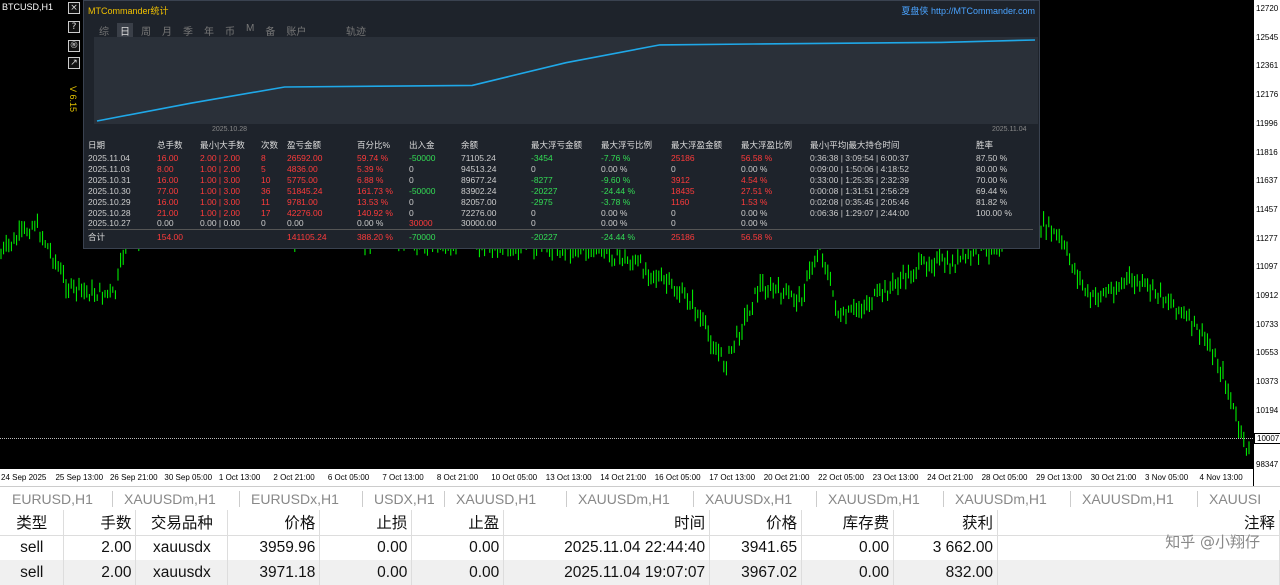  I want to click on orders-header: 止盈, so click(458, 523).